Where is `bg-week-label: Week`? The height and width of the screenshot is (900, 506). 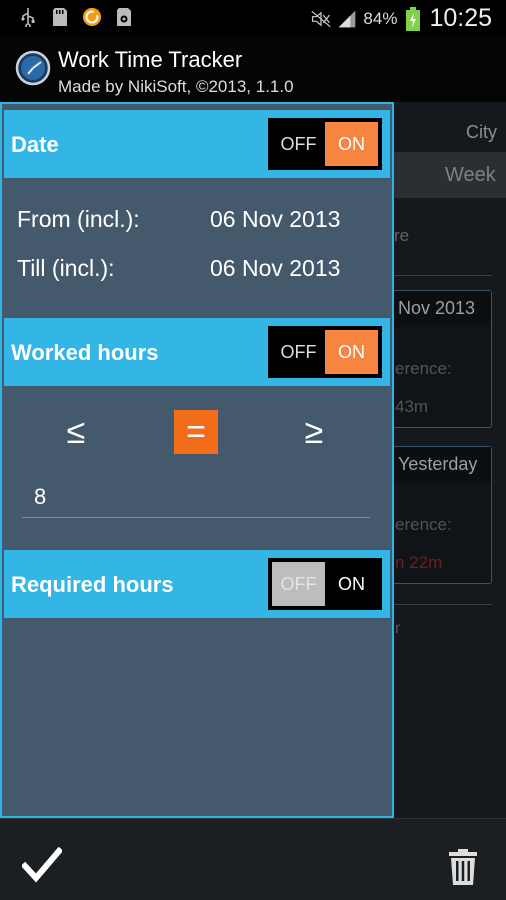
bg-week-label: Week is located at coordinates (470, 175).